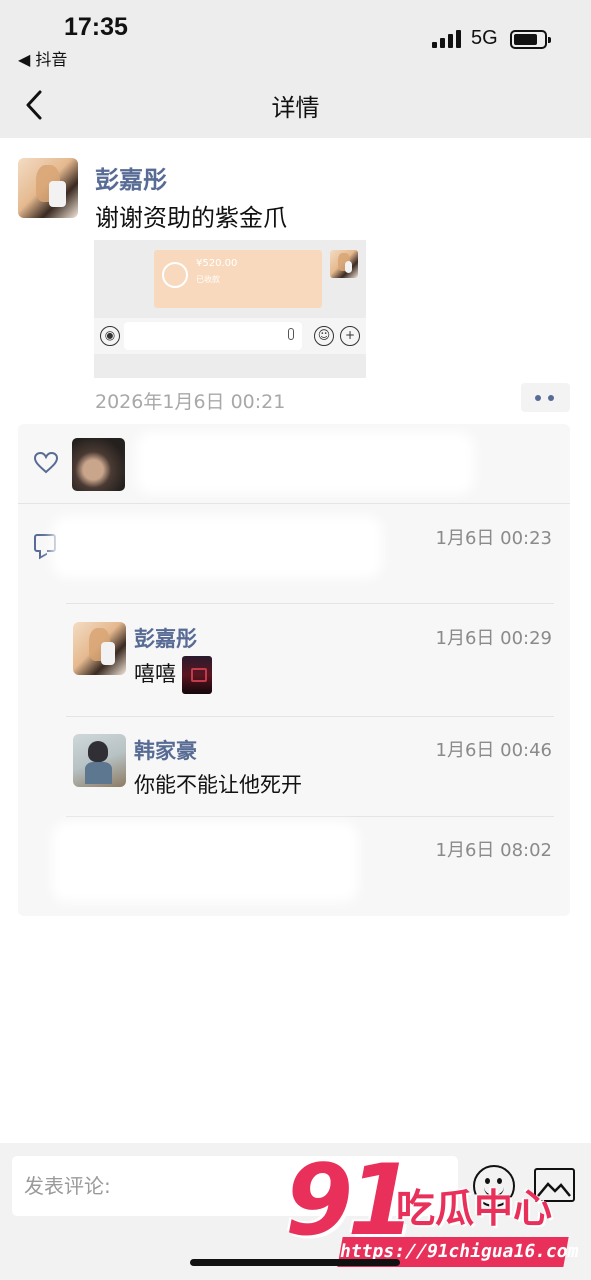  What do you see at coordinates (96, 27) in the screenshot?
I see `status-time: 17:35` at bounding box center [96, 27].